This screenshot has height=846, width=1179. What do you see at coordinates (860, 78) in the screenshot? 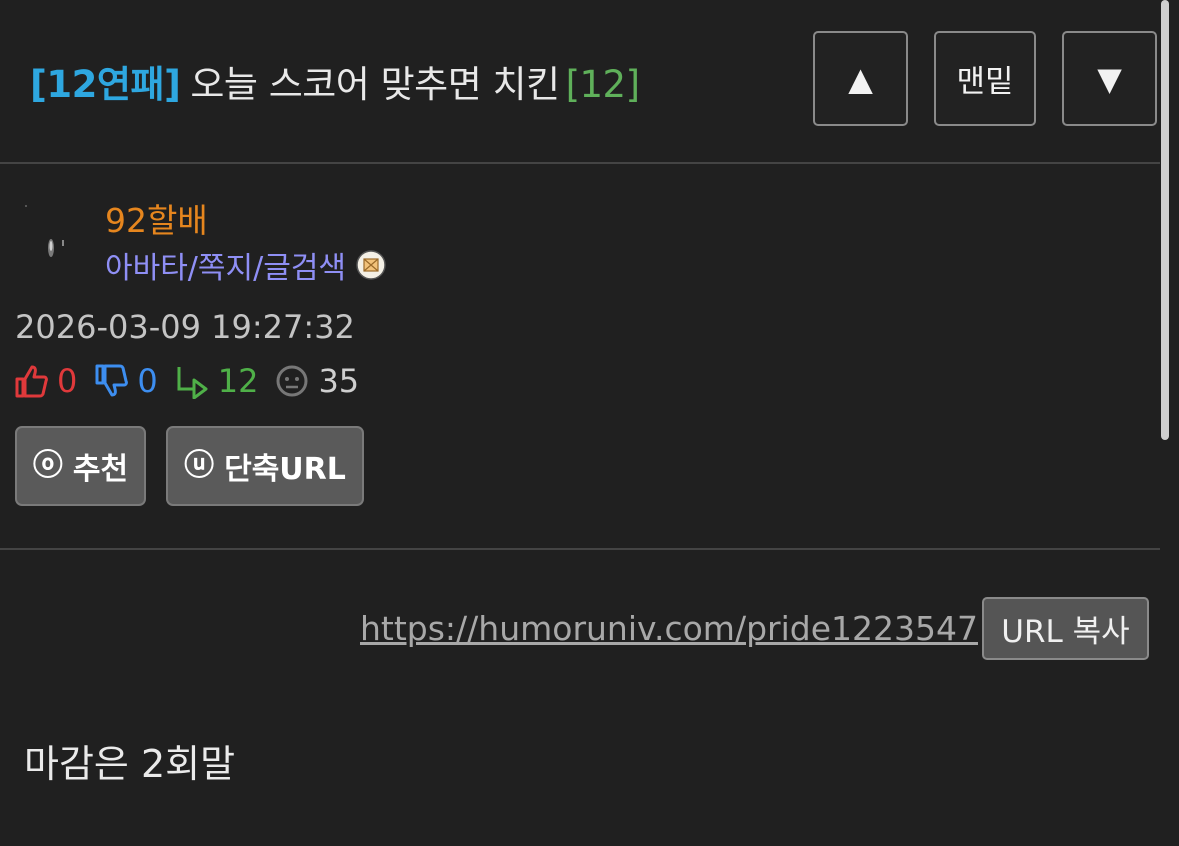
I see `scroll-up-button: ▲` at bounding box center [860, 78].